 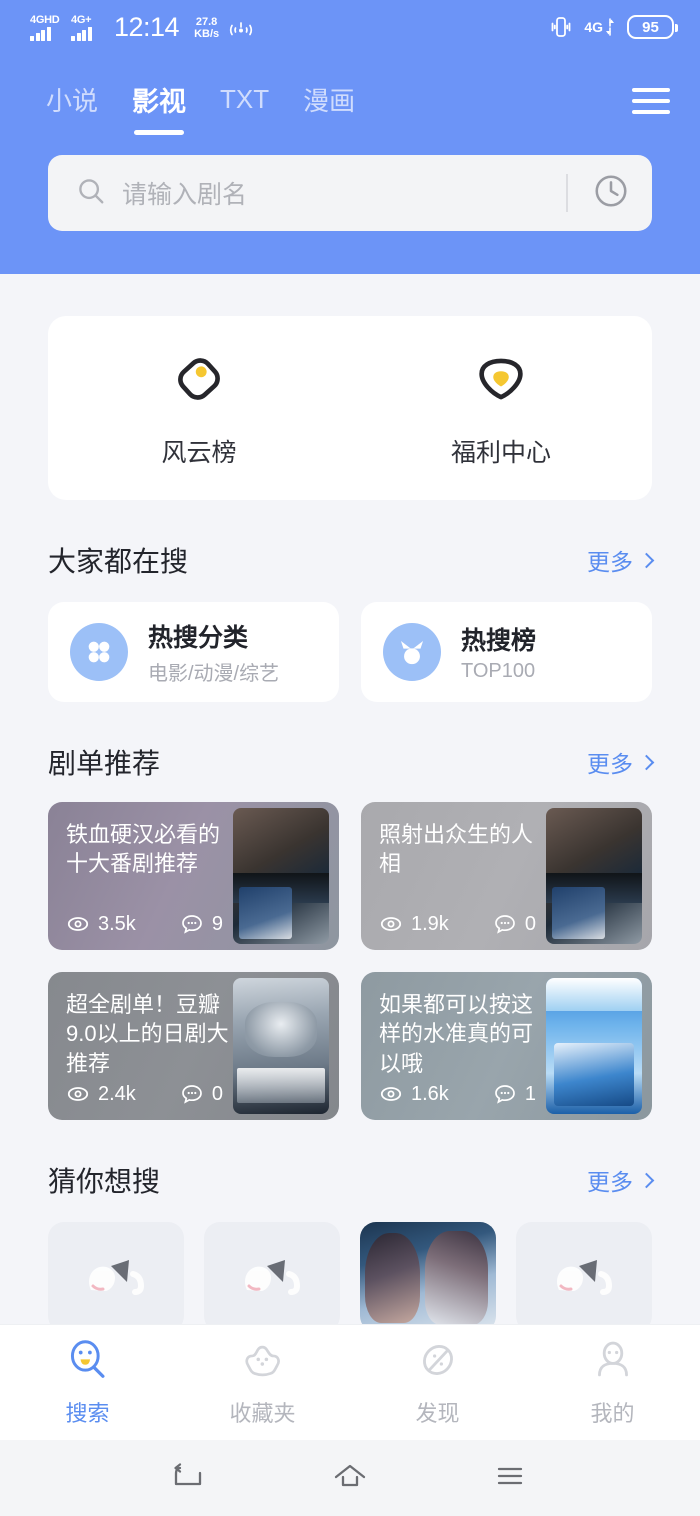 What do you see at coordinates (456, 849) in the screenshot?
I see `drama-card-title: 照射出众生的人相` at bounding box center [456, 849].